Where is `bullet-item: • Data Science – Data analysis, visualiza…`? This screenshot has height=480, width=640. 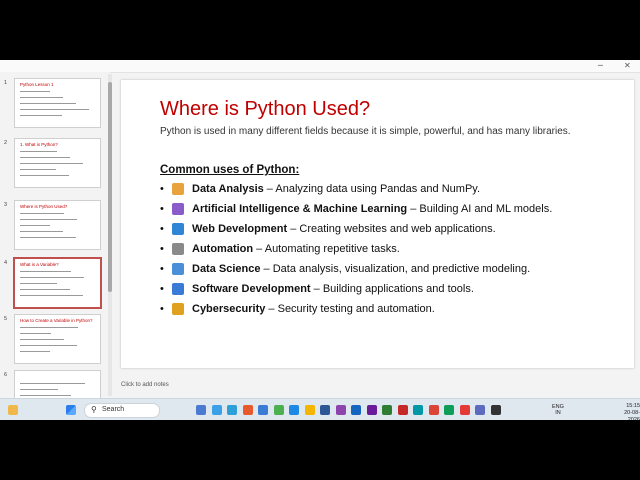
bullet-item: • Data Science – Data analysis, visualiza… is located at coordinates (380, 269).